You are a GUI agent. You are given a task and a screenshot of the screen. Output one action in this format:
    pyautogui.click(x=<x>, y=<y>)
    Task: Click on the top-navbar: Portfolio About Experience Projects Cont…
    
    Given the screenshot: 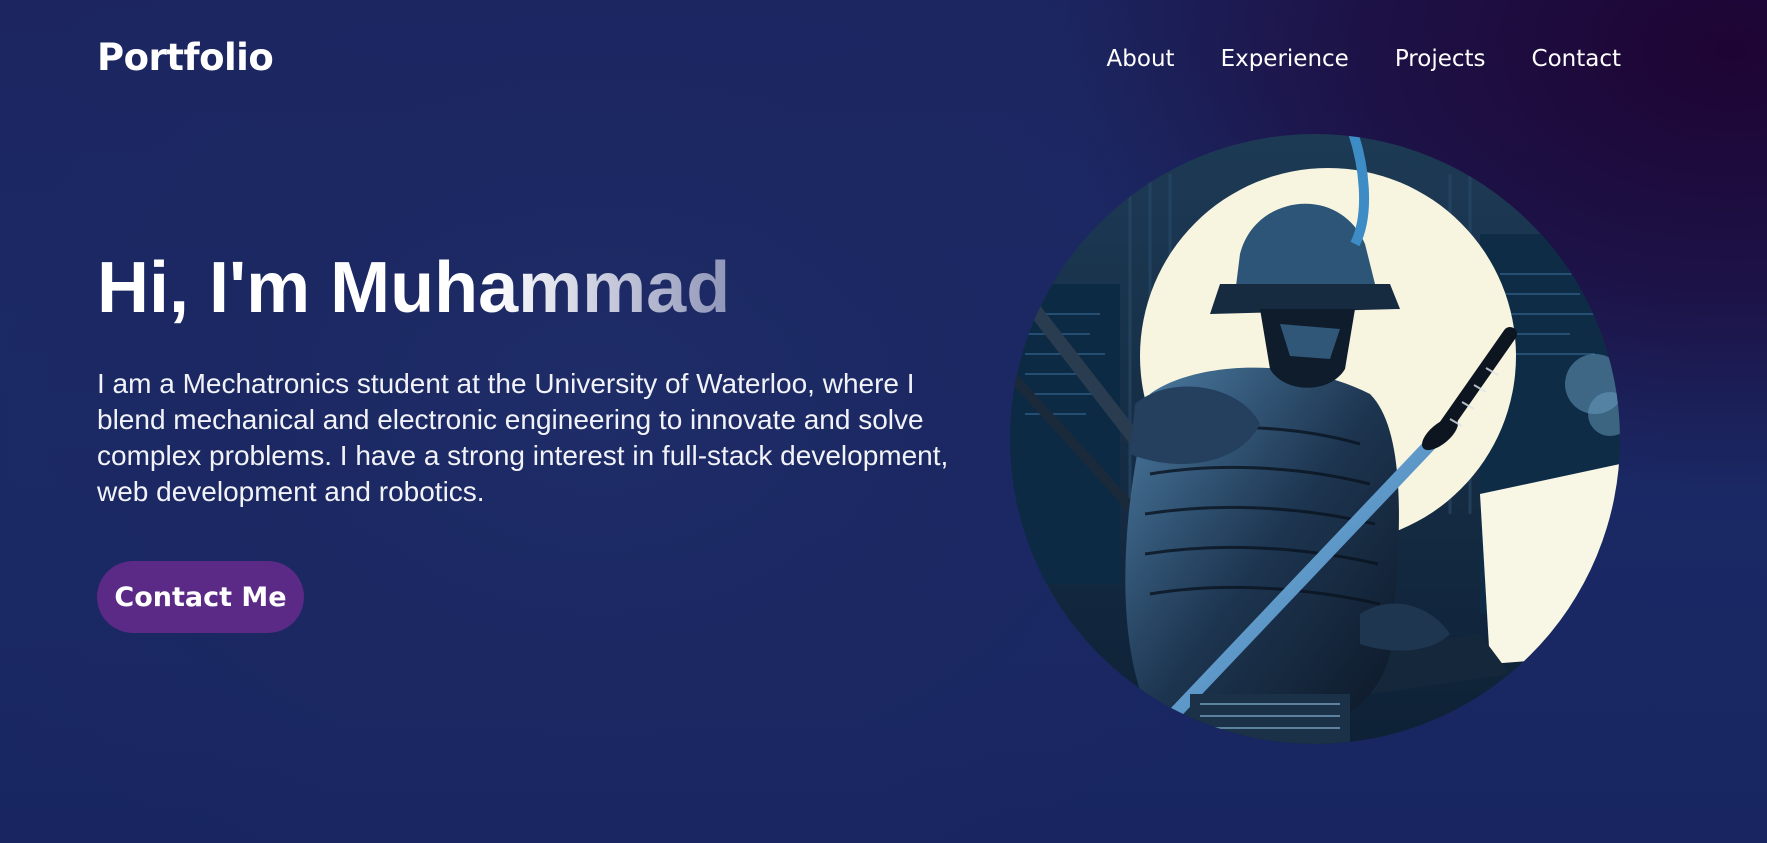 What is the action you would take?
    pyautogui.click(x=883, y=60)
    